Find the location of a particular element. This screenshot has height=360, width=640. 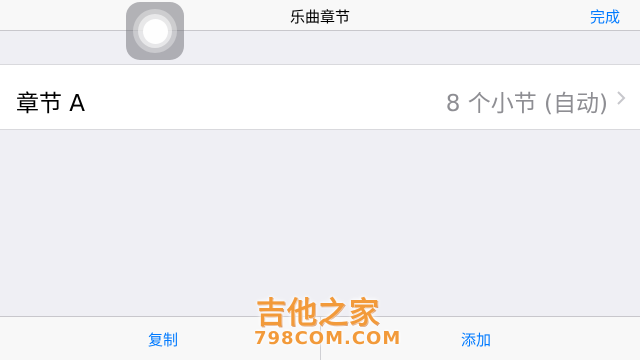

bottom-toolbar: 复制 添加 is located at coordinates (320, 338).